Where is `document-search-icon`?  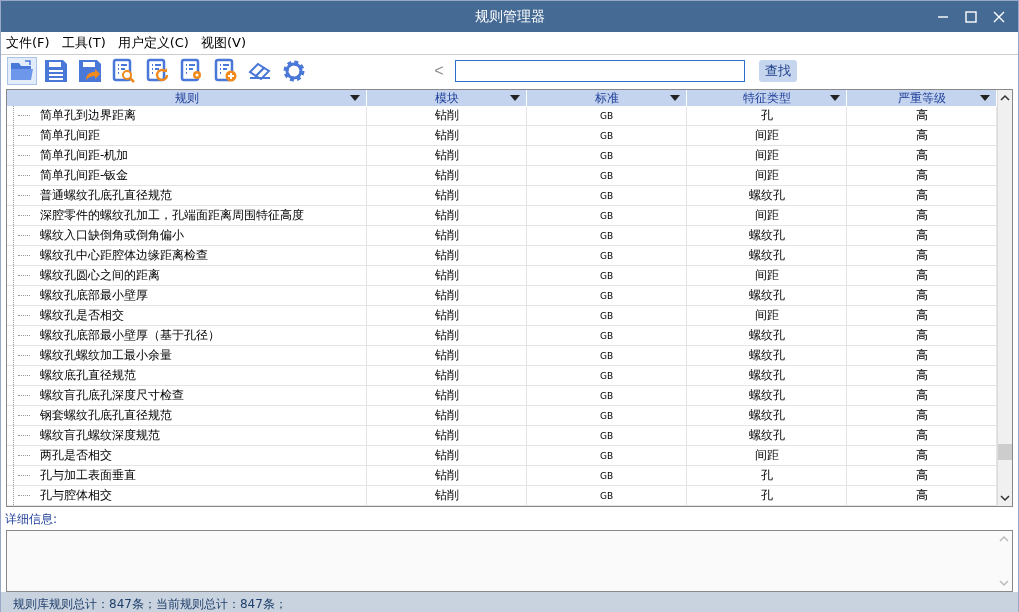
document-search-icon is located at coordinates (124, 71).